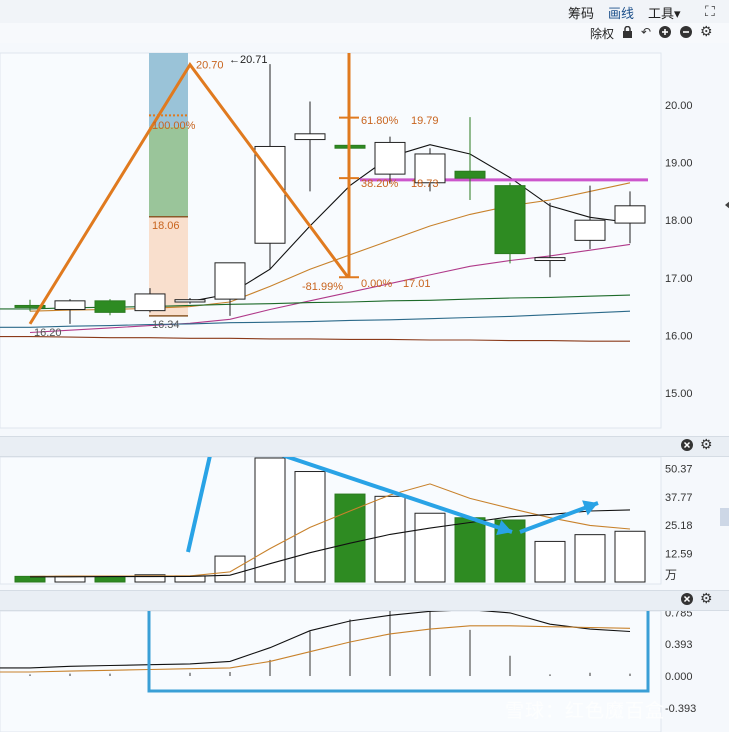 The width and height of the screenshot is (729, 732). What do you see at coordinates (679, 469) in the screenshot?
I see `volume-tick-label: 50.37` at bounding box center [679, 469].